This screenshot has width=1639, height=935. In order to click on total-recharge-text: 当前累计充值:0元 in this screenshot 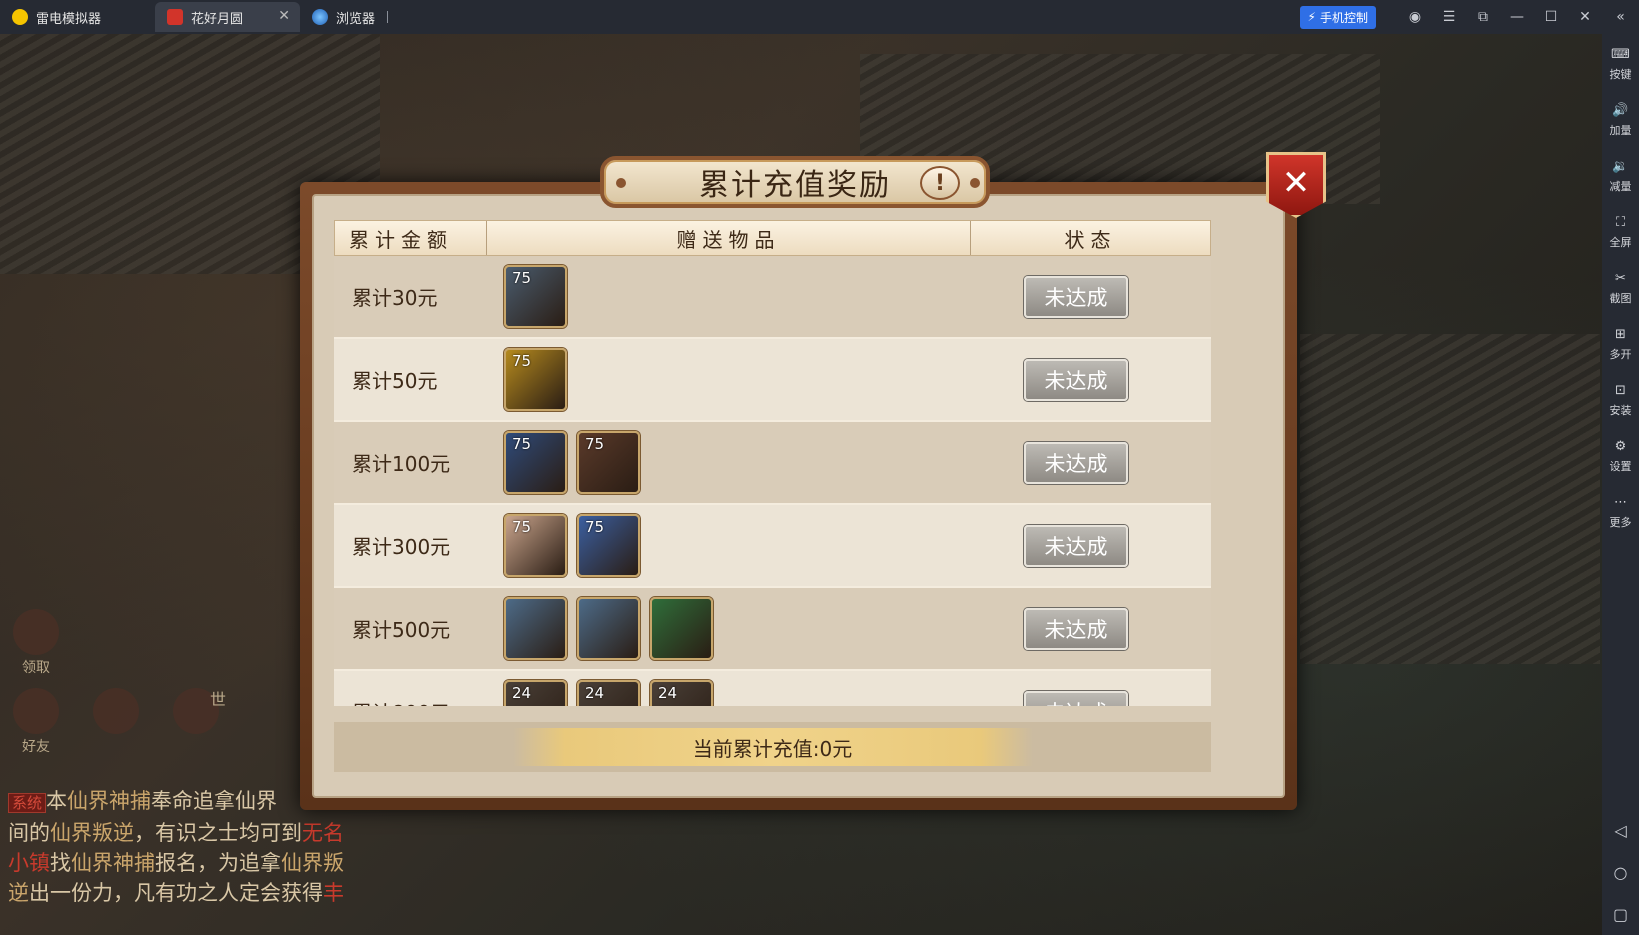, I will do `click(772, 748)`.